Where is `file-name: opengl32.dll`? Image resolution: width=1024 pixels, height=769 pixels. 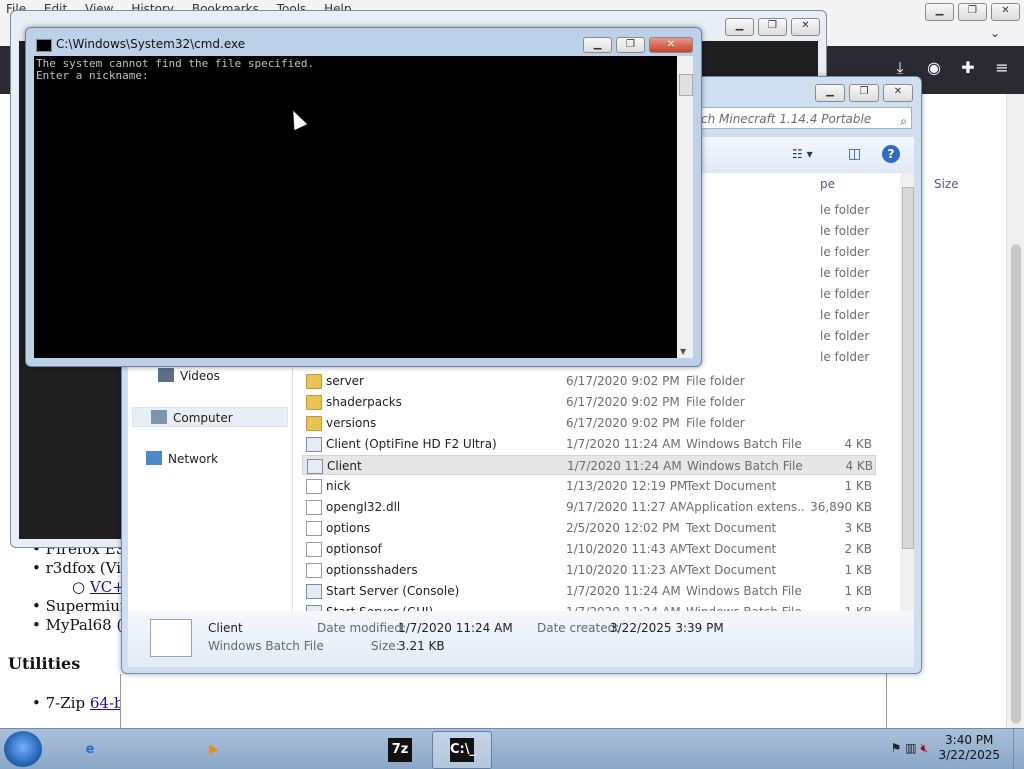 file-name: opengl32.dll is located at coordinates (363, 507).